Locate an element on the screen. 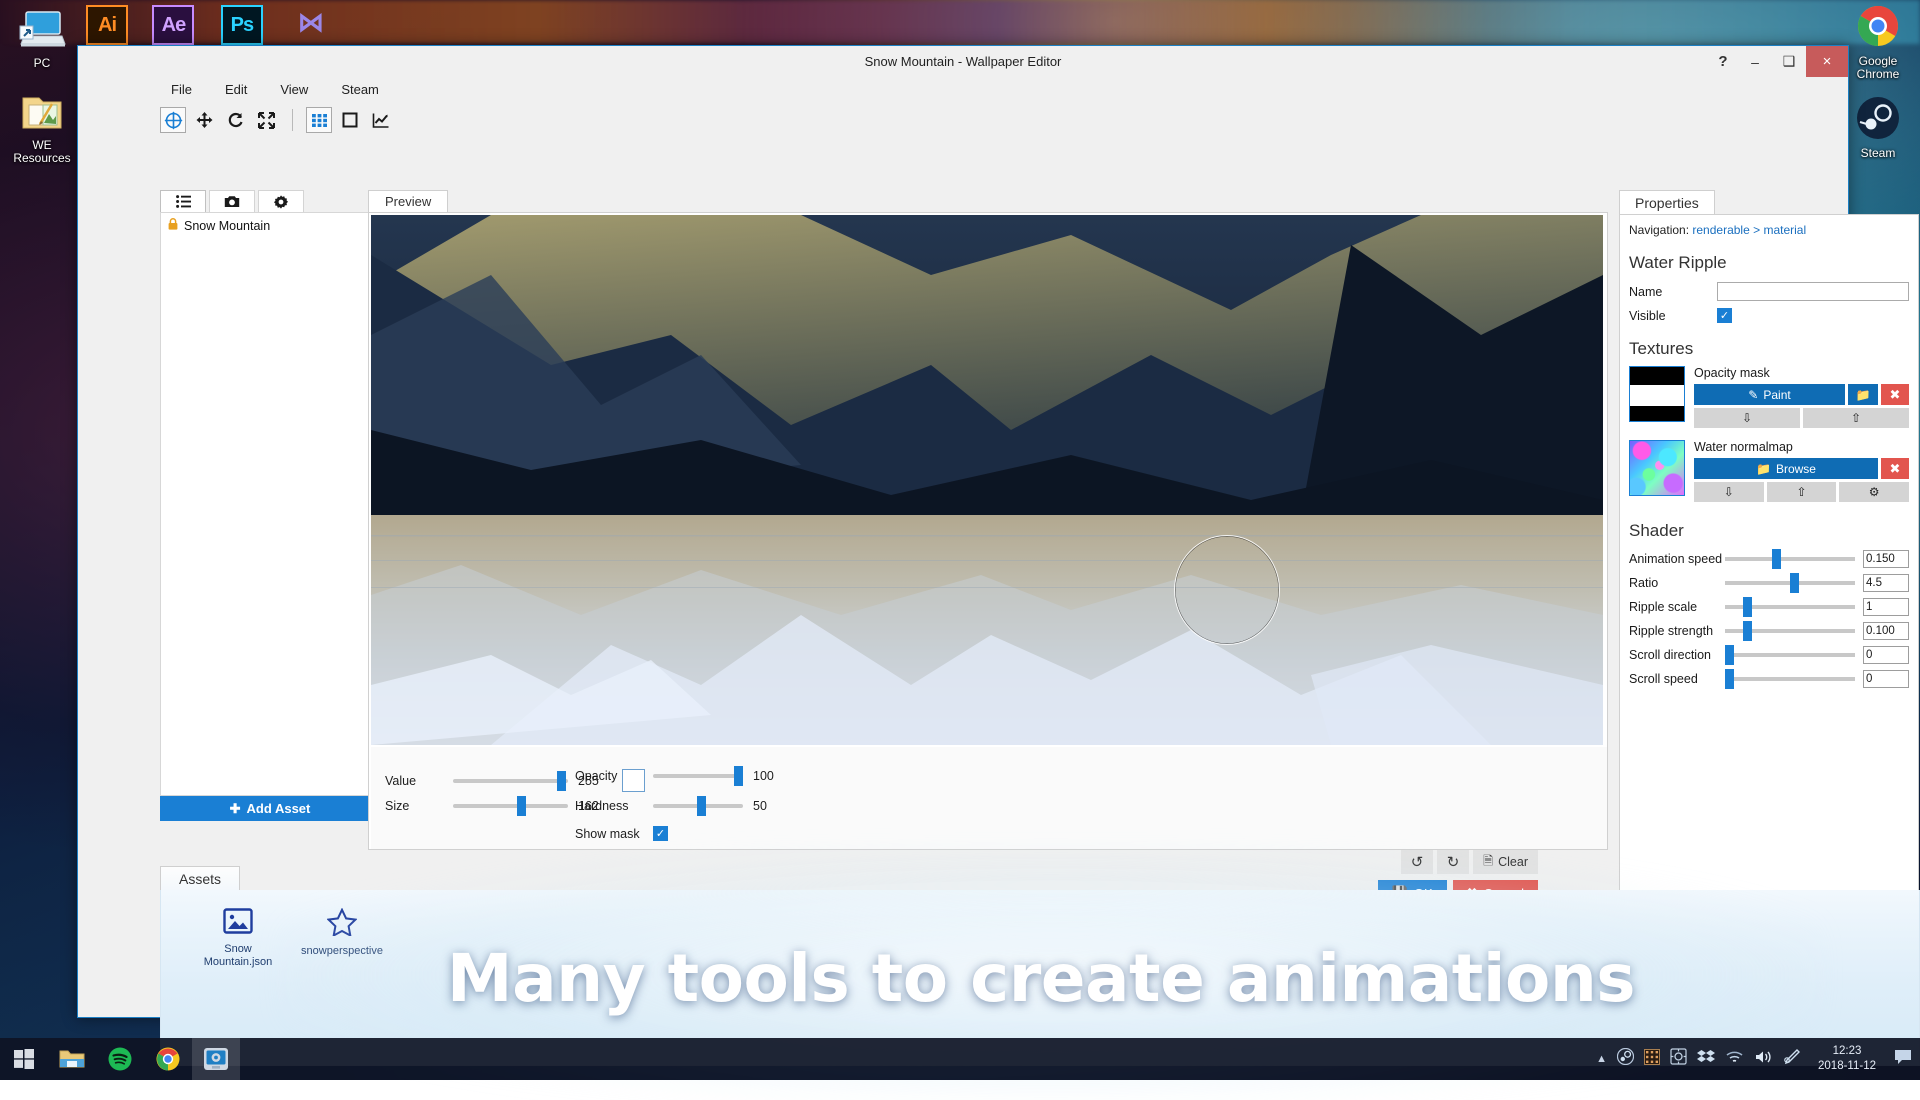 The height and width of the screenshot is (1100, 1920). file-explorer-button is located at coordinates (72, 1059).